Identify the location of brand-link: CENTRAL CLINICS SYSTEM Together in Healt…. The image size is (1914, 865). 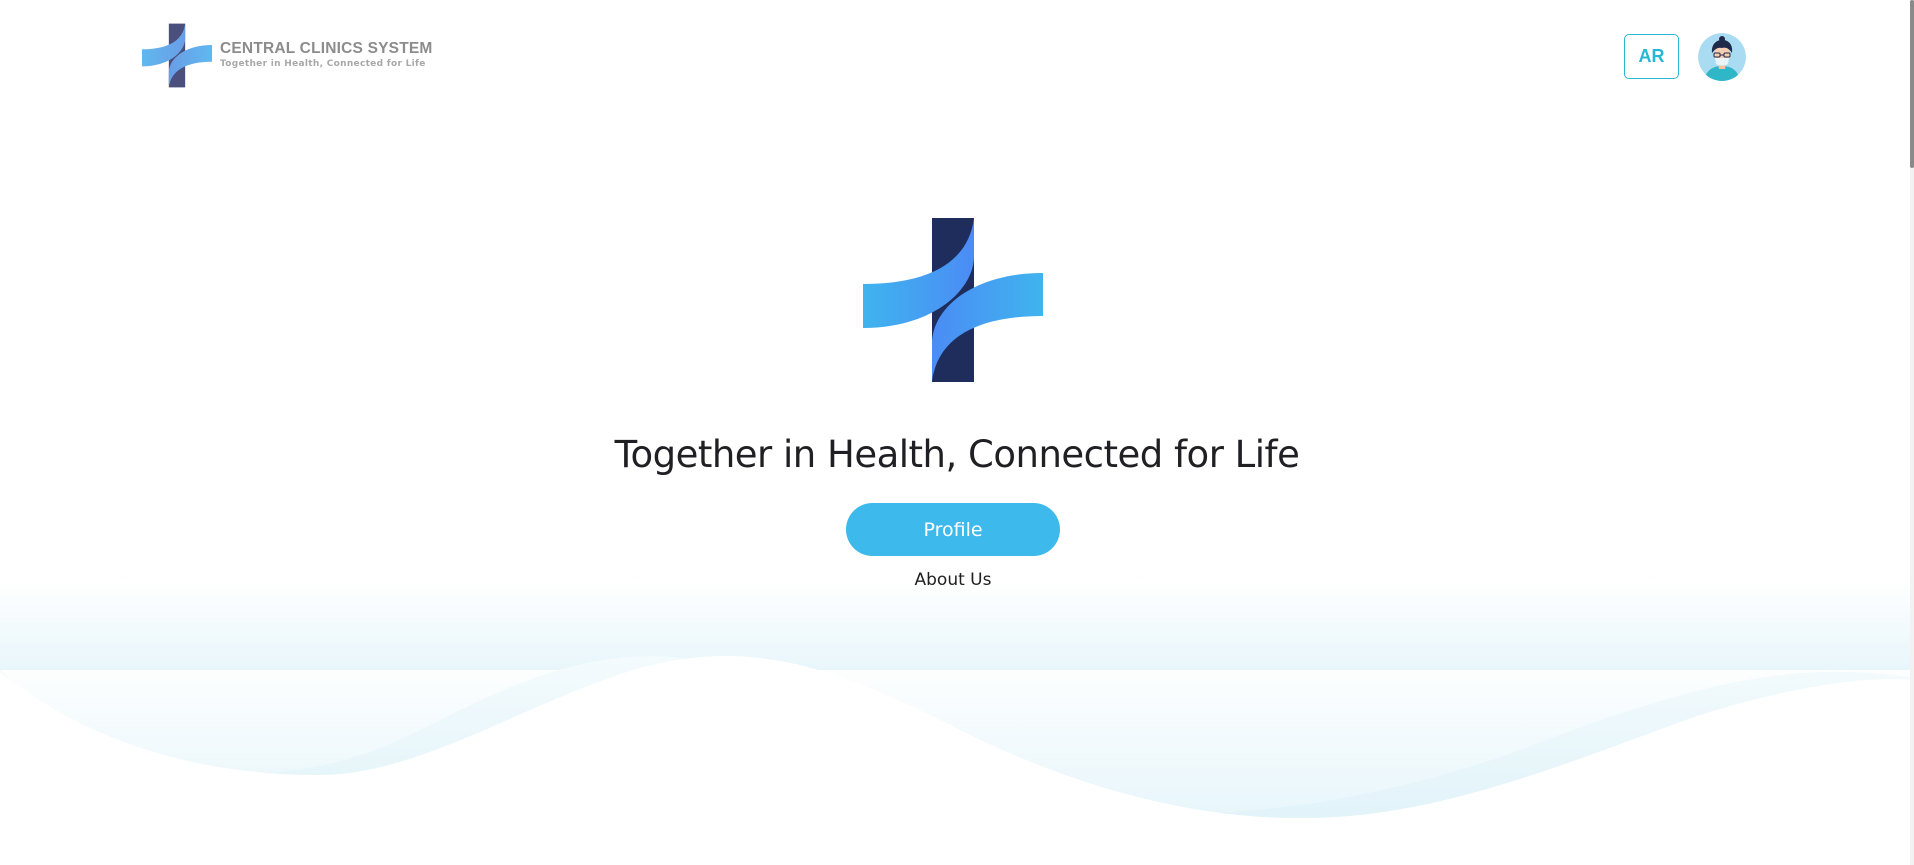
(287, 55).